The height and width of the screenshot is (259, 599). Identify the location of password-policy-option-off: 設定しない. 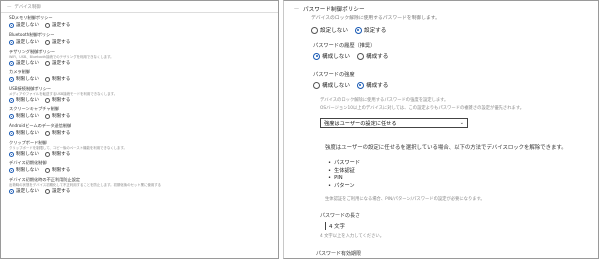
(329, 30).